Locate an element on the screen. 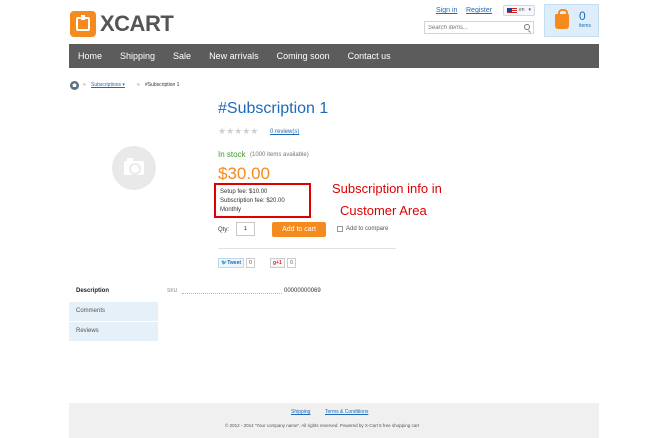 The width and height of the screenshot is (668, 438). cart-count: 0 is located at coordinates (582, 16).